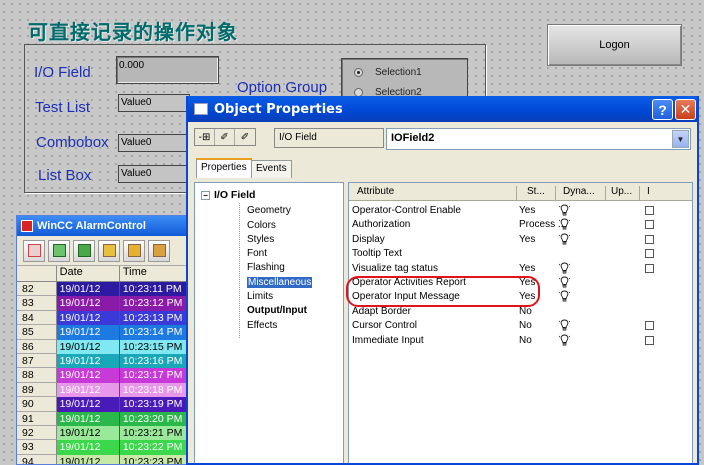  I want to click on object-name-select: IOField2 ▼, so click(538, 139).